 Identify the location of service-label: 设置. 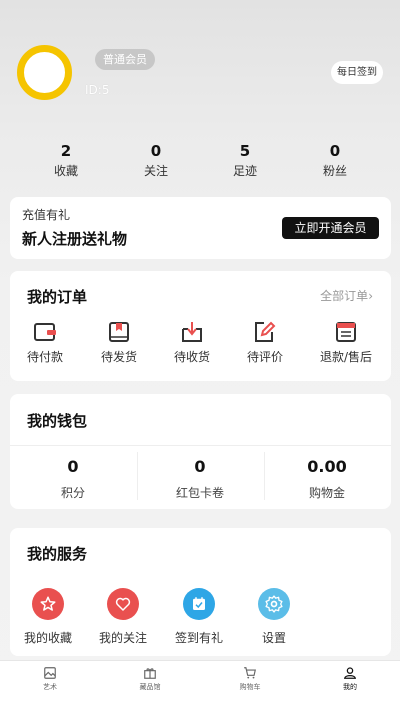
(273, 638).